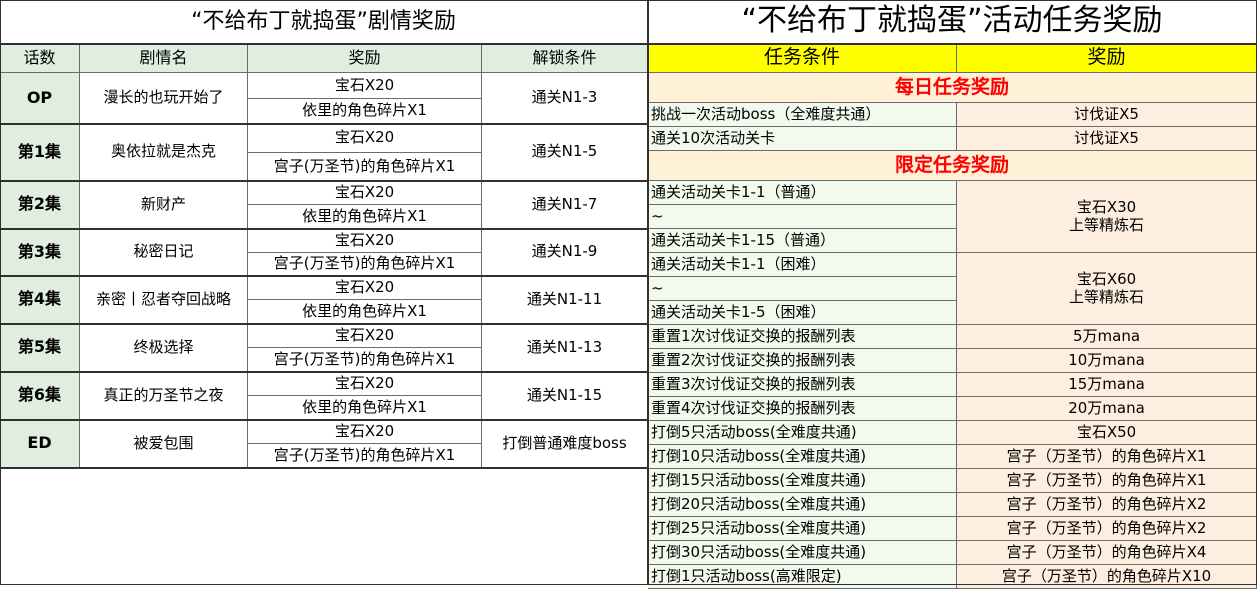 The height and width of the screenshot is (589, 1257). Describe the element at coordinates (1107, 361) in the screenshot. I see `limited-reward: 10万mana` at that location.